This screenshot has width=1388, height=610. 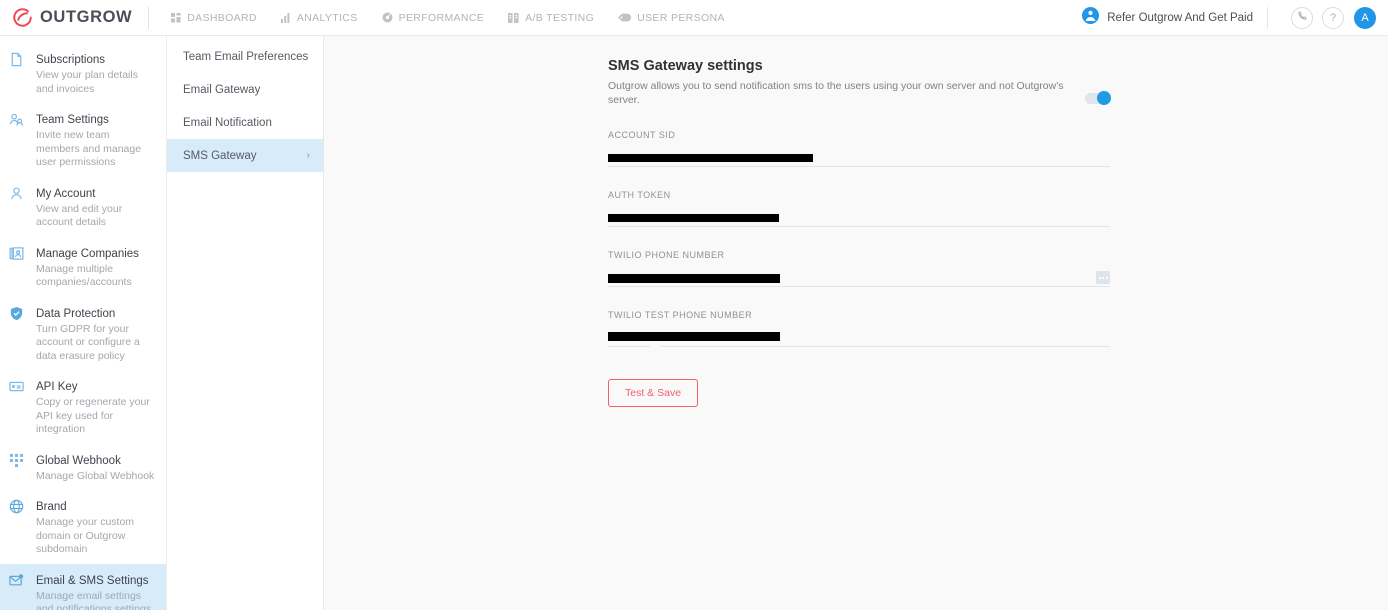 I want to click on shield-icon, so click(x=18, y=334).